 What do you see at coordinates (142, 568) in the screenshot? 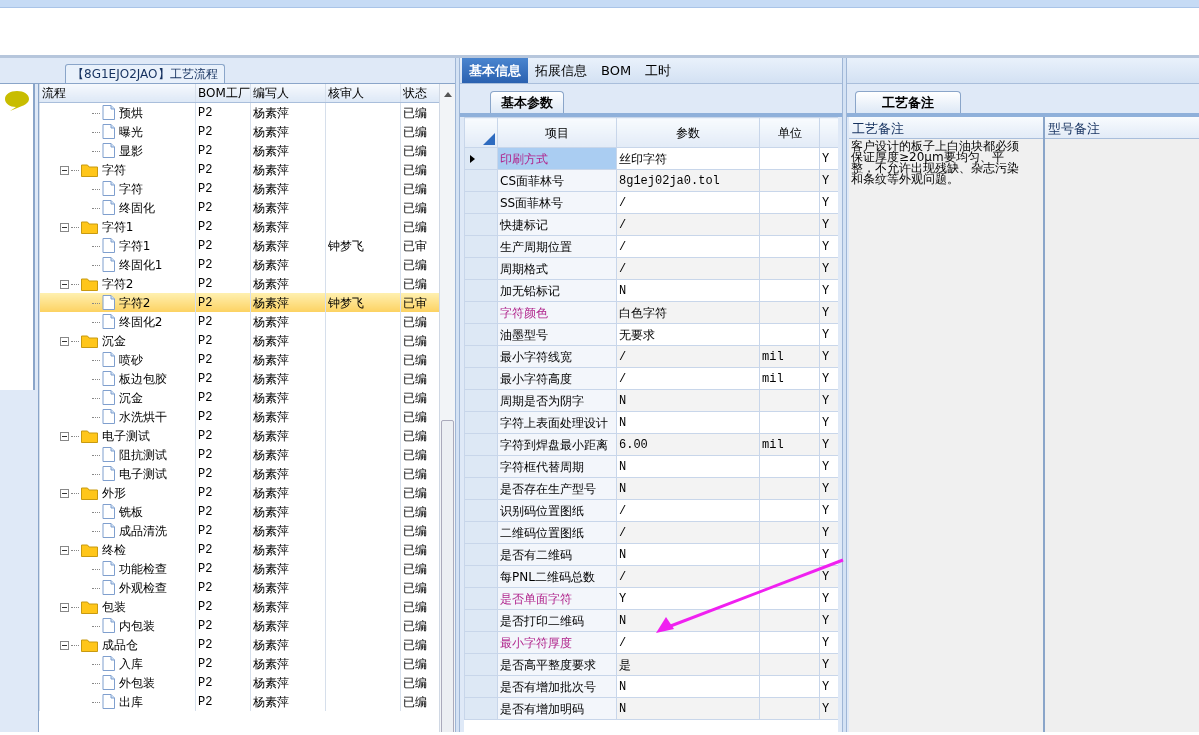
I see `tree-item: 功能检查` at bounding box center [142, 568].